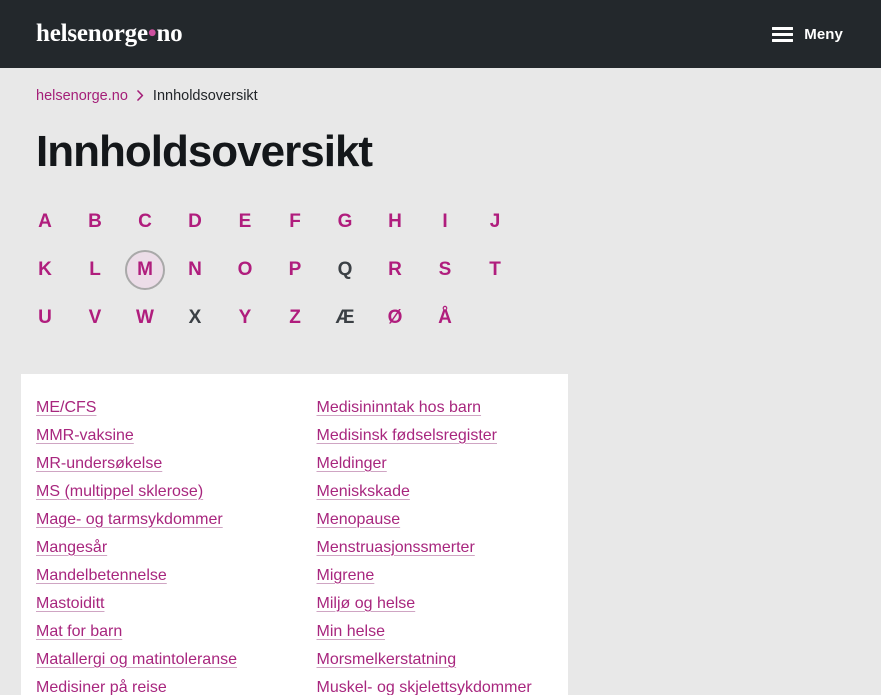  I want to click on index-link: Matallergi og matintoleranse, so click(136, 660).